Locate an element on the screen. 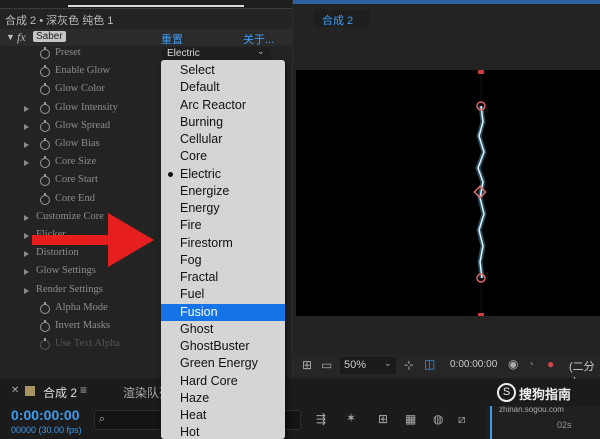 The image size is (600, 439). monitor-icon: ▭ is located at coordinates (326, 365).